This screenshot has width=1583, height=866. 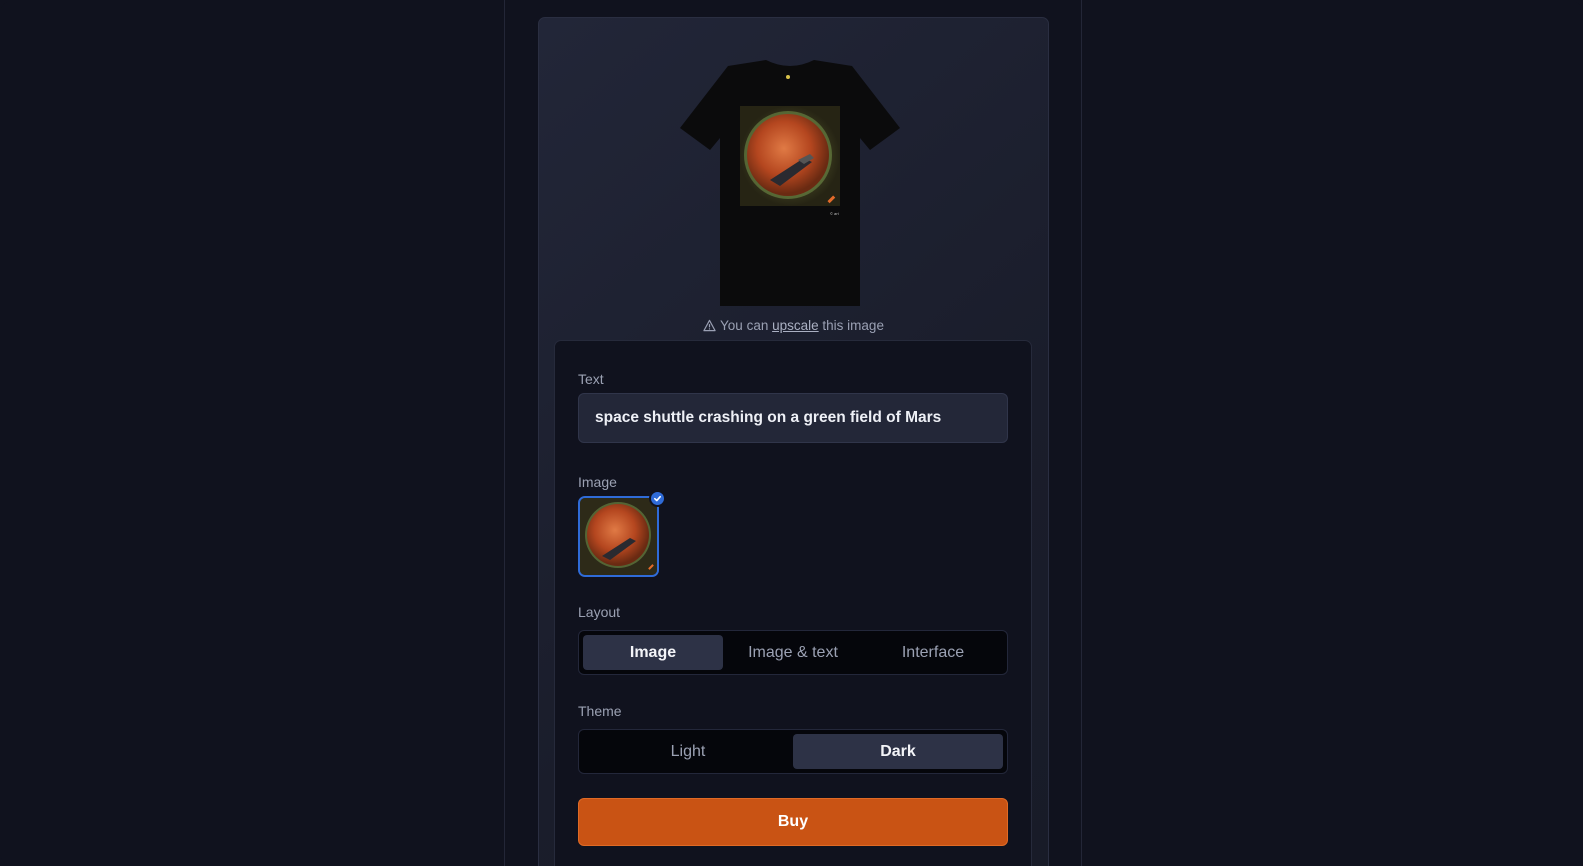 What do you see at coordinates (853, 325) in the screenshot?
I see `hint-suffix: this image` at bounding box center [853, 325].